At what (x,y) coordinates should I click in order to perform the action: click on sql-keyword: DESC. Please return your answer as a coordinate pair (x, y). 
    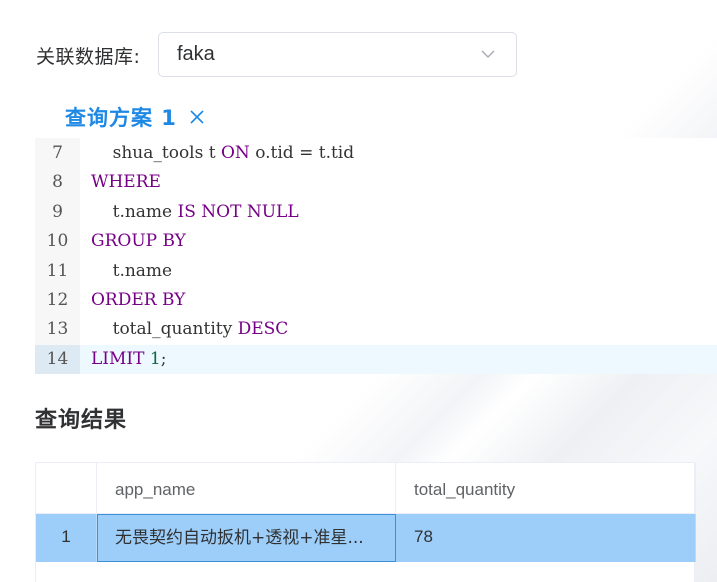
    Looking at the image, I should click on (263, 329).